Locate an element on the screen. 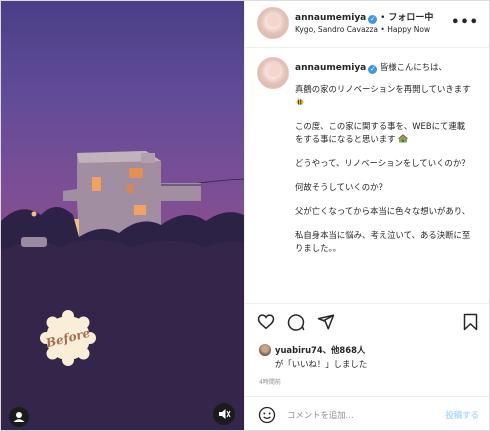  caption-avatar is located at coordinates (273, 73).